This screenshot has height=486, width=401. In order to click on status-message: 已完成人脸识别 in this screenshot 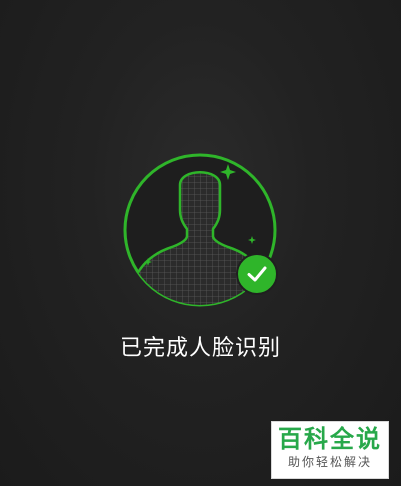, I will do `click(200, 348)`.